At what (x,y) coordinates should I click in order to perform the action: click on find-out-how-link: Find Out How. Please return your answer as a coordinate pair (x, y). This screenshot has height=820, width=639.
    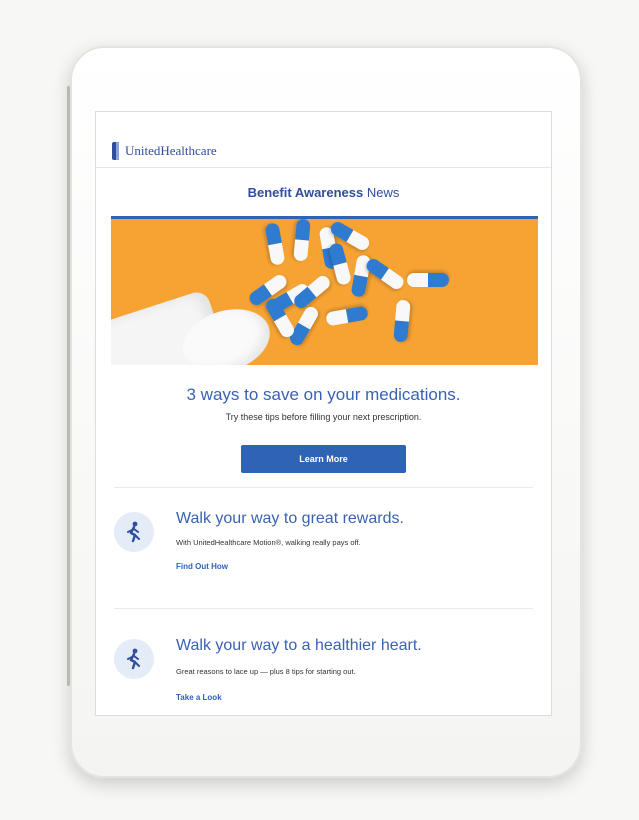
    Looking at the image, I should click on (202, 566).